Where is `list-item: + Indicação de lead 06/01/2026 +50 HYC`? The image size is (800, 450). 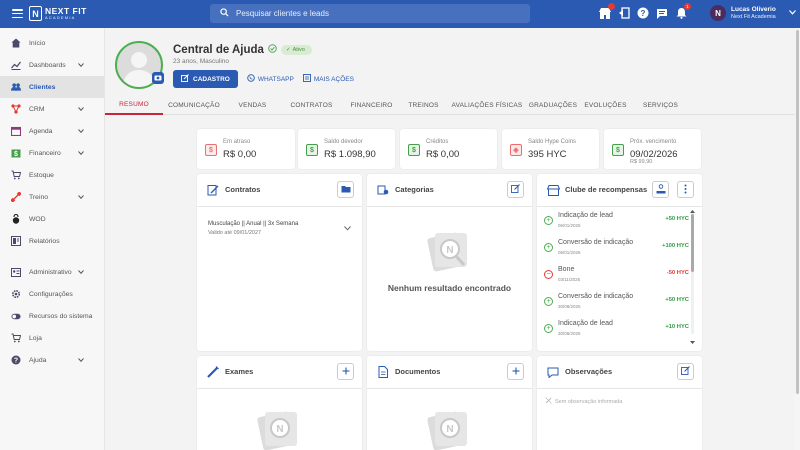 list-item: + Indicação de lead 06/01/2026 +50 HYC is located at coordinates (616, 223).